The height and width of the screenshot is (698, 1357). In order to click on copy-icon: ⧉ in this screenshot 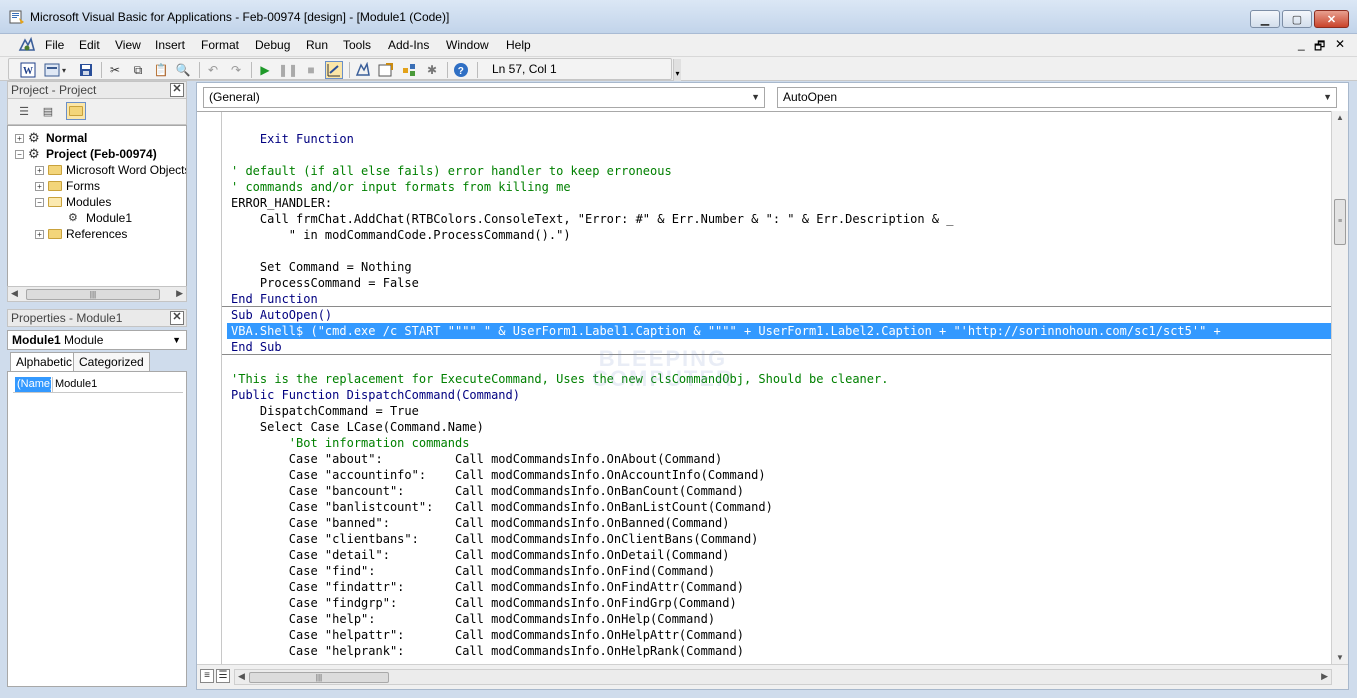, I will do `click(138, 70)`.